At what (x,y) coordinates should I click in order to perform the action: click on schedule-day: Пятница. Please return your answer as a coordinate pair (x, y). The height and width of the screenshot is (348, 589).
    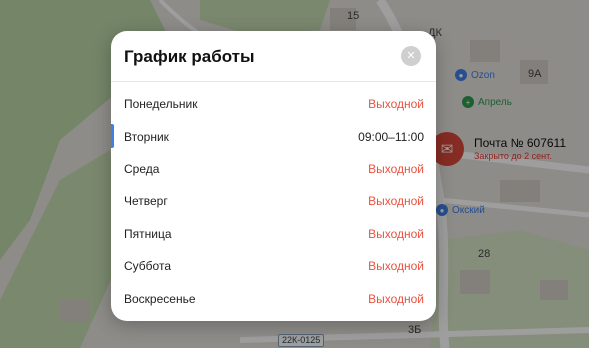
    Looking at the image, I should click on (148, 233).